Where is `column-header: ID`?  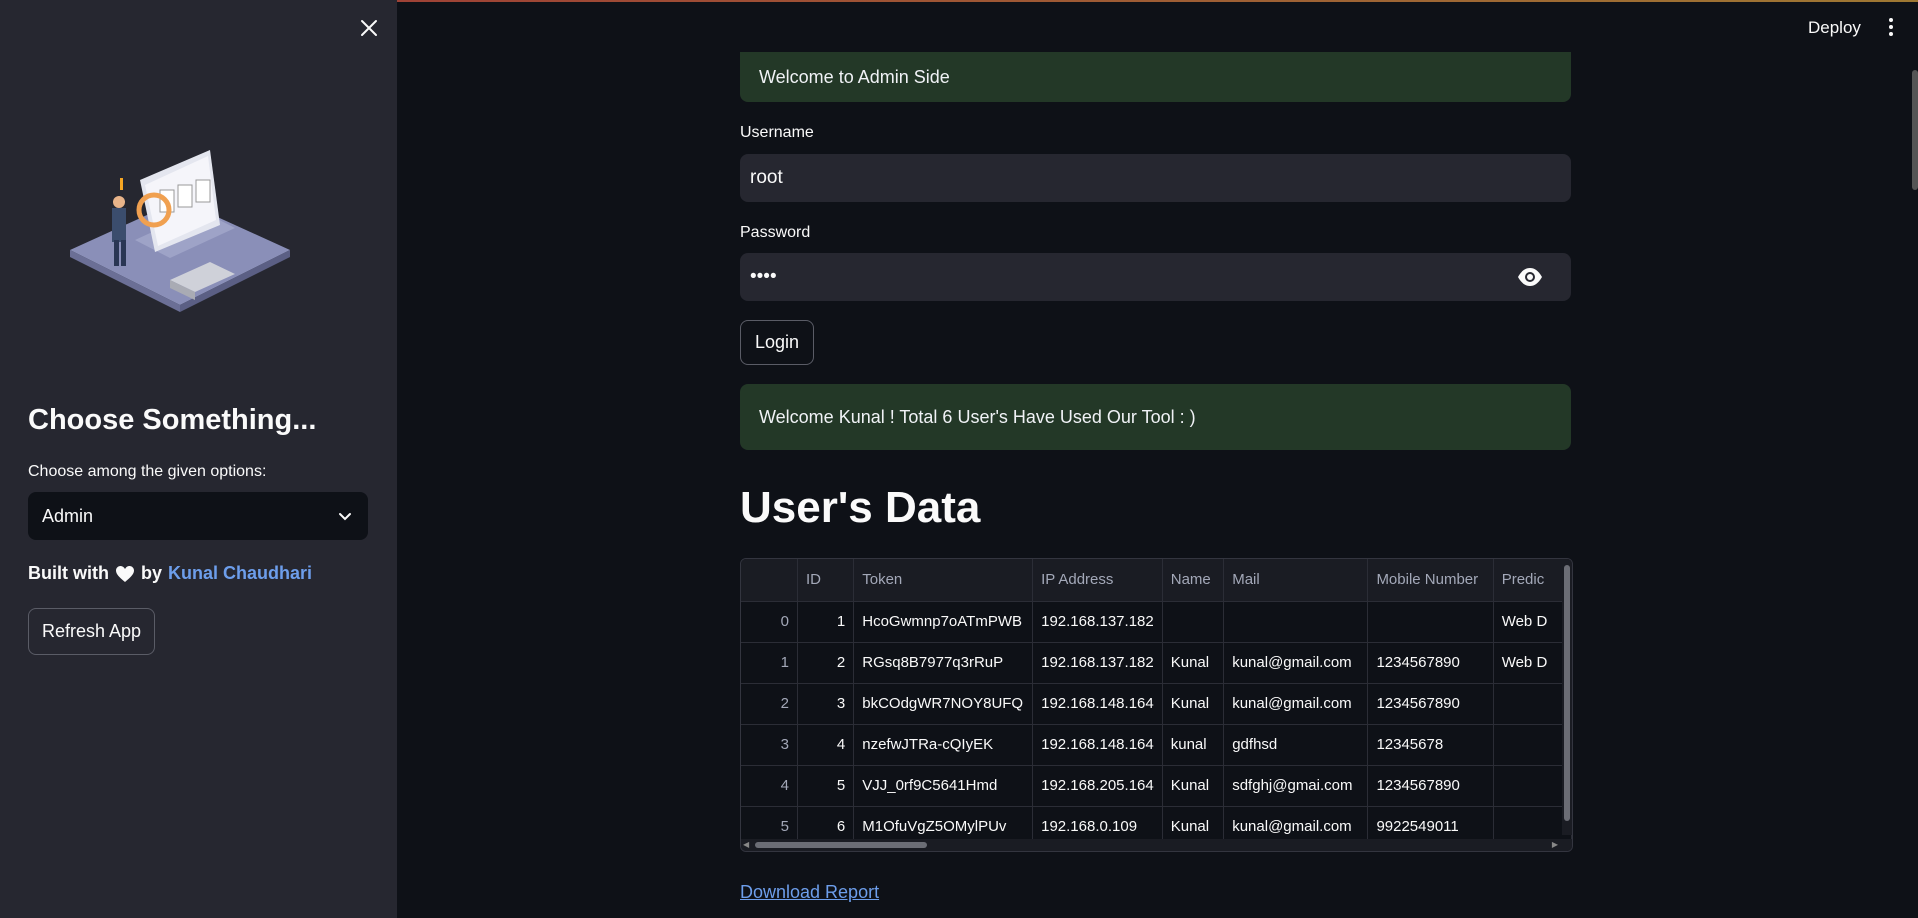
column-header: ID is located at coordinates (826, 580).